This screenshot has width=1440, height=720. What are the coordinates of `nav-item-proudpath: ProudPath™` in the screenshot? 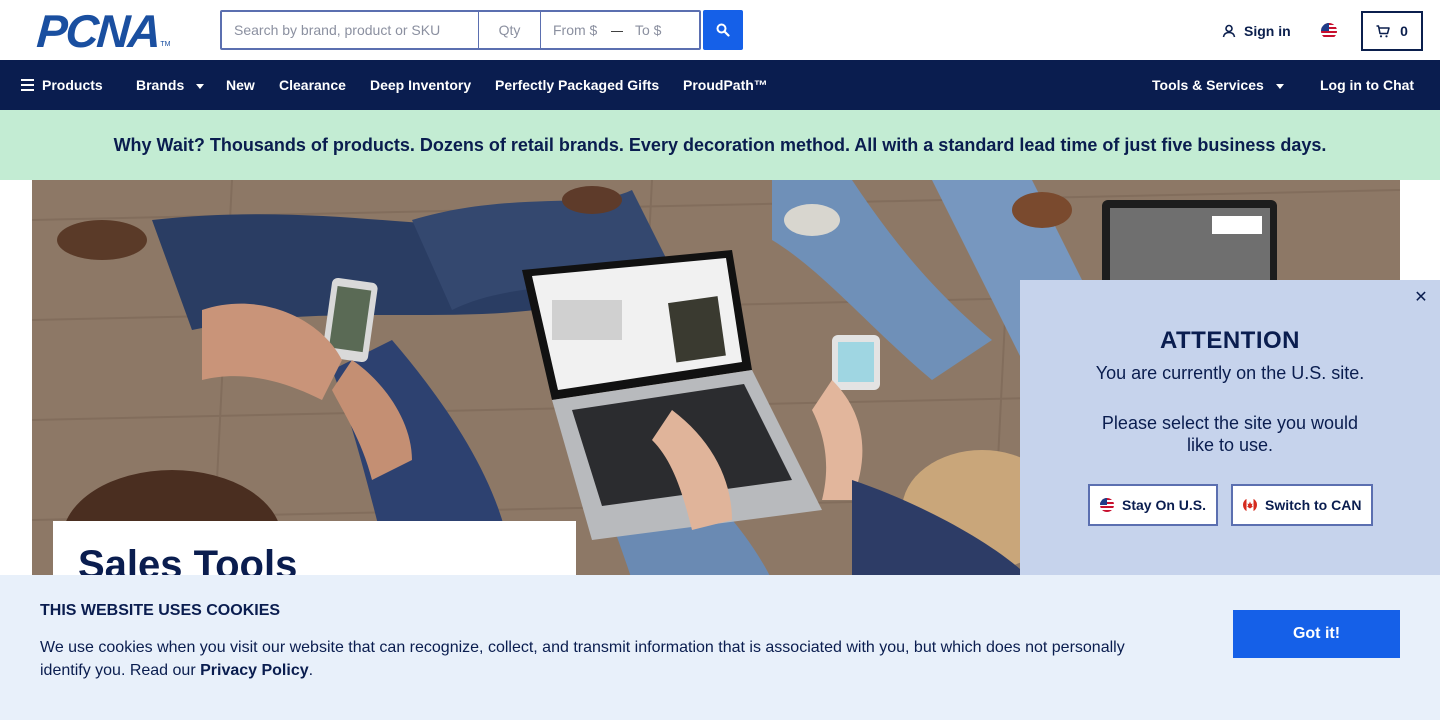 It's located at (725, 85).